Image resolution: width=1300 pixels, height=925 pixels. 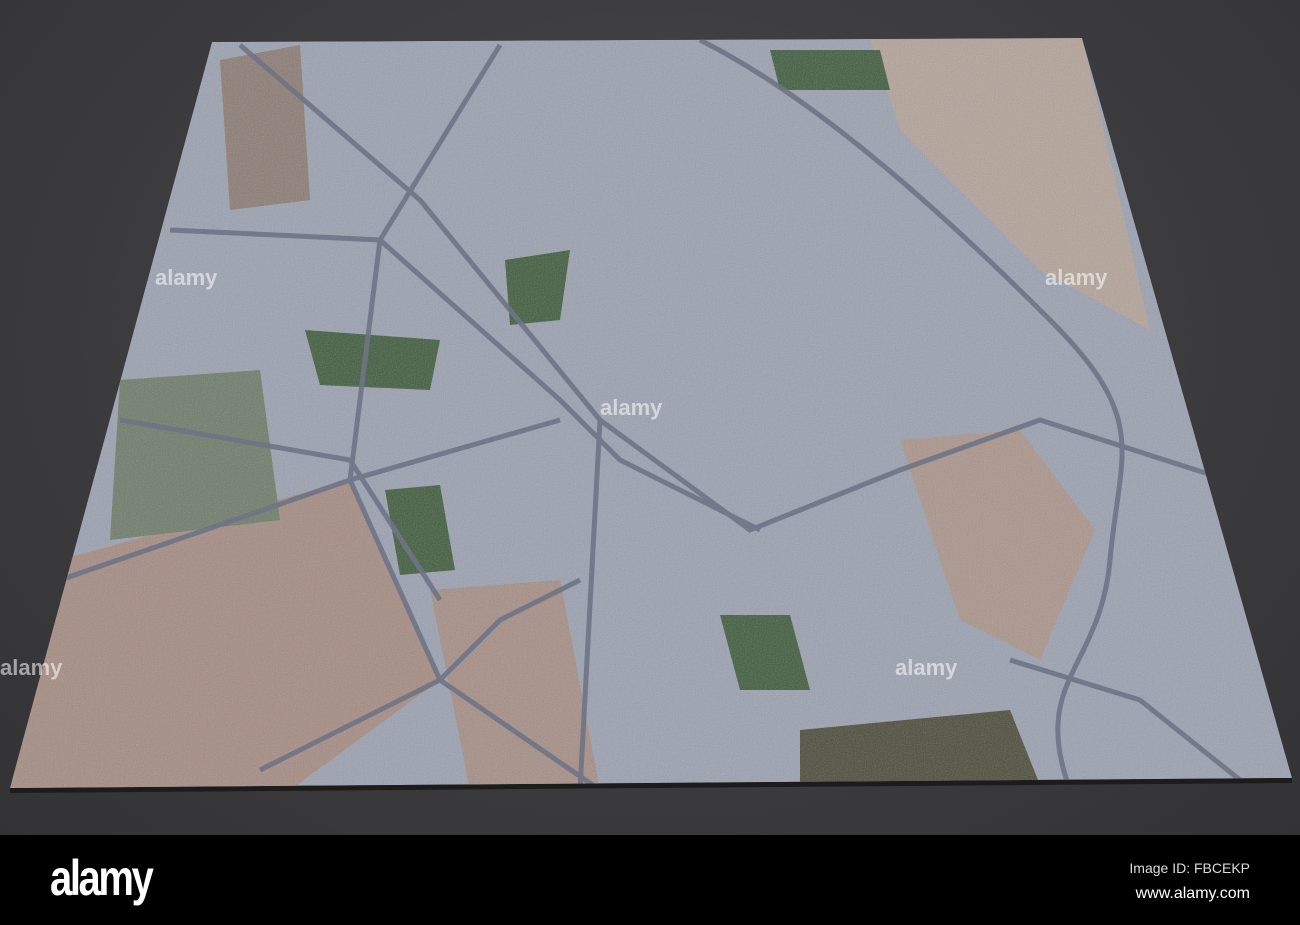 I want to click on alamy-logo: alamy, so click(x=102, y=878).